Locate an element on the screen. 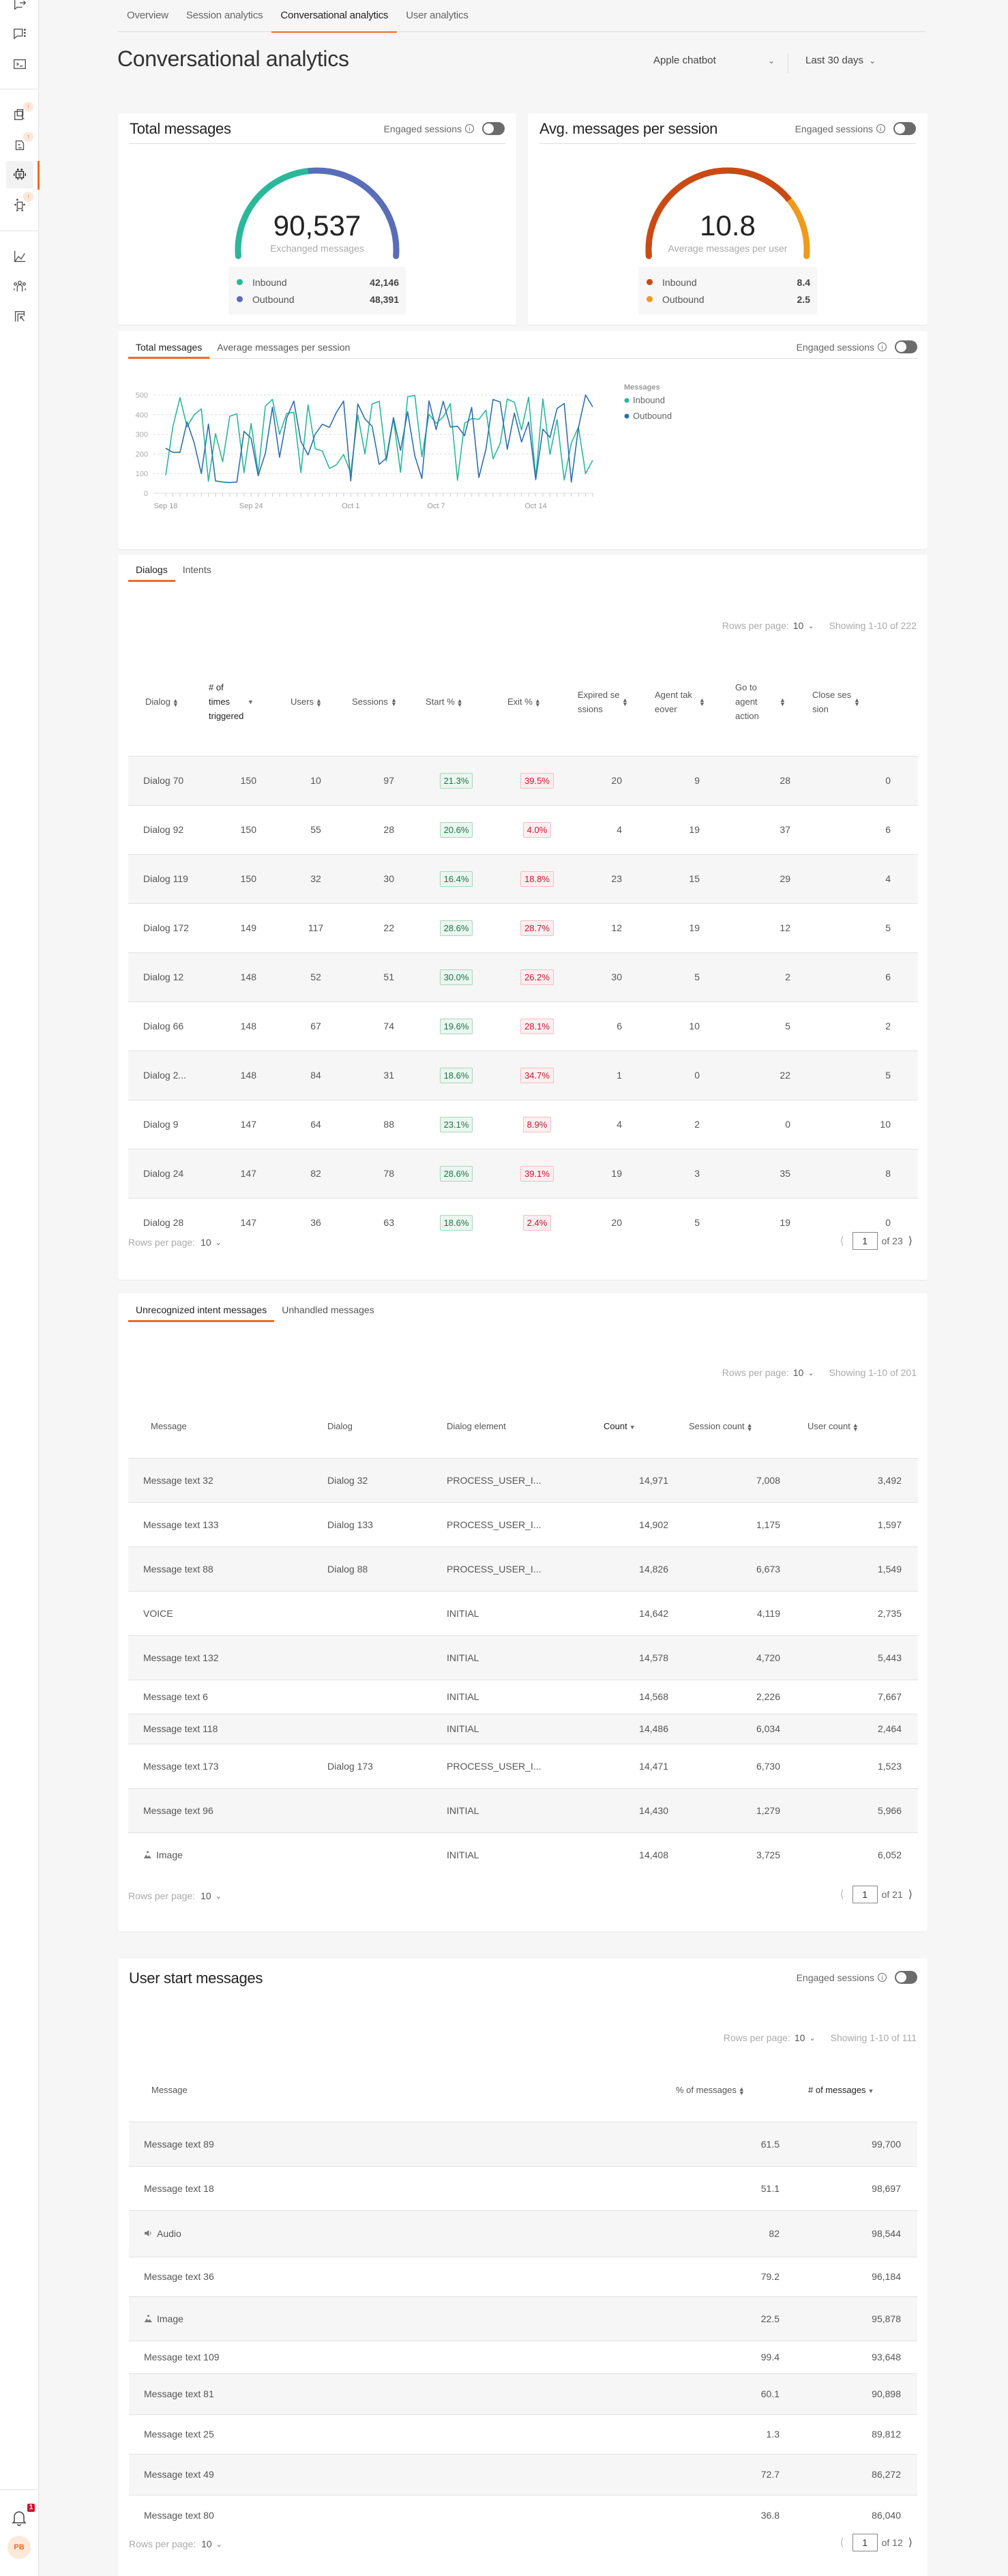  table-row: Message text 81 60.1 90,898 is located at coordinates (523, 2393).